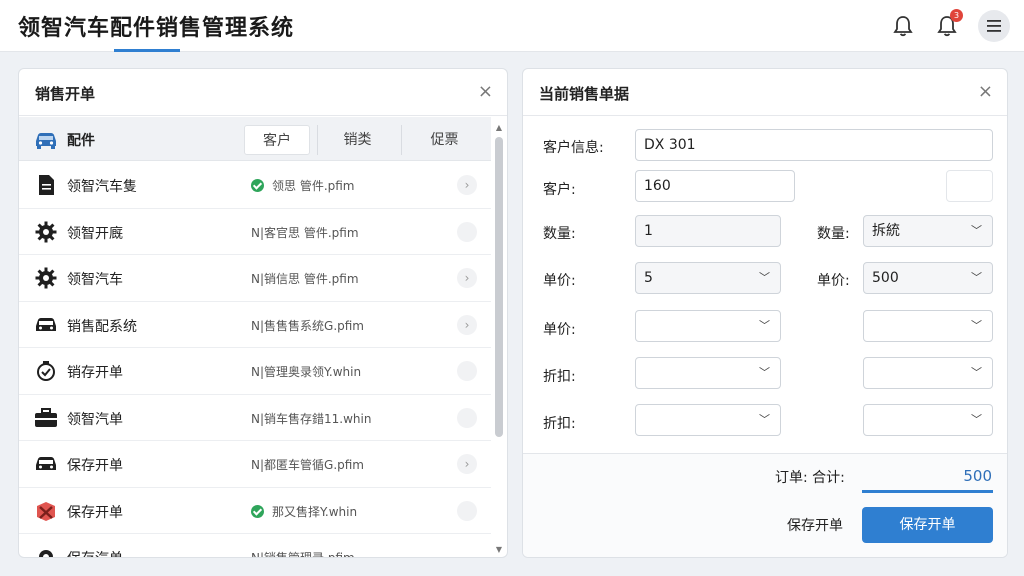  What do you see at coordinates (584, 94) in the screenshot?
I see `panel-title: 当前销售单据` at bounding box center [584, 94].